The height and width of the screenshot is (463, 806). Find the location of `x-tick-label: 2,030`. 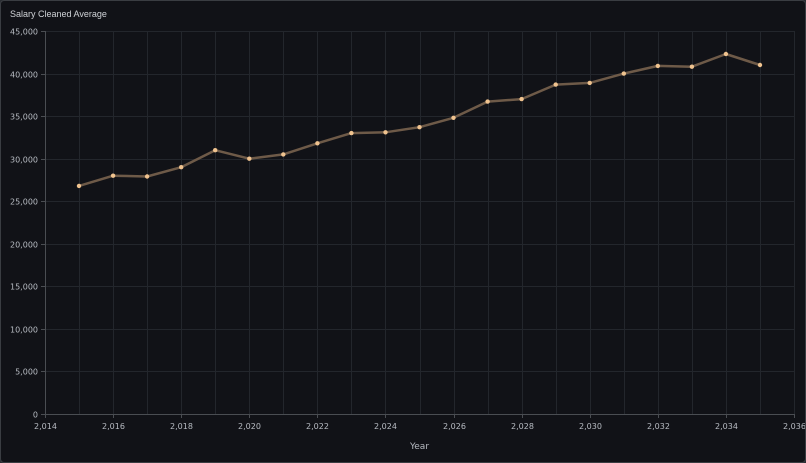

x-tick-label: 2,030 is located at coordinates (590, 426).